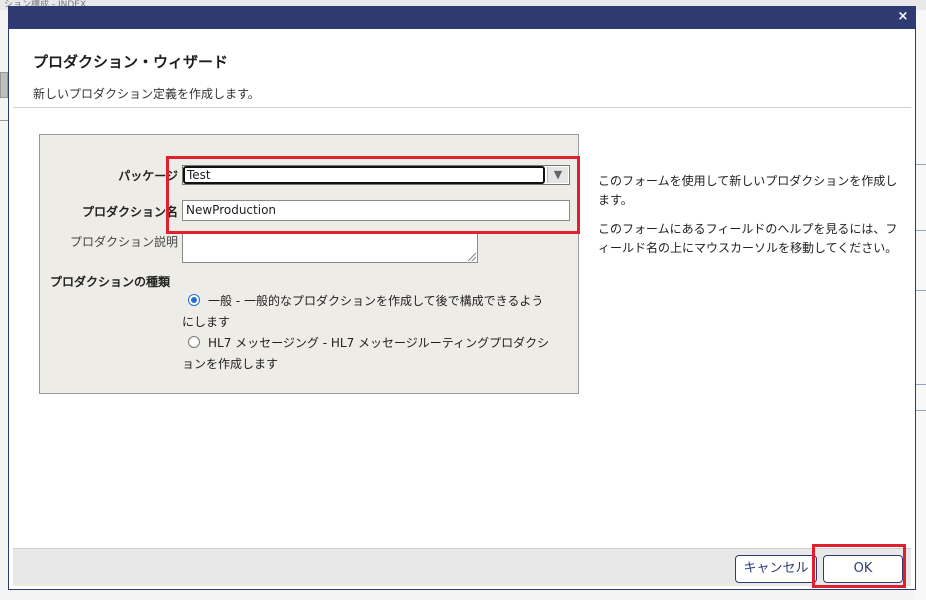  What do you see at coordinates (110, 282) in the screenshot?
I see `production-type-label: プロダクションの種類` at bounding box center [110, 282].